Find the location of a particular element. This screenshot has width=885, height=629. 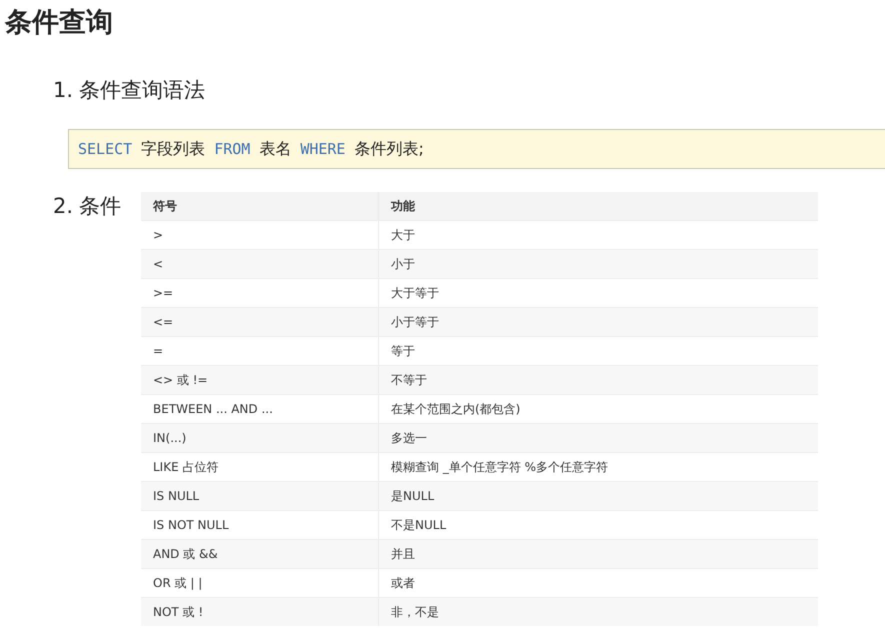

column-header: 功能 is located at coordinates (598, 206).